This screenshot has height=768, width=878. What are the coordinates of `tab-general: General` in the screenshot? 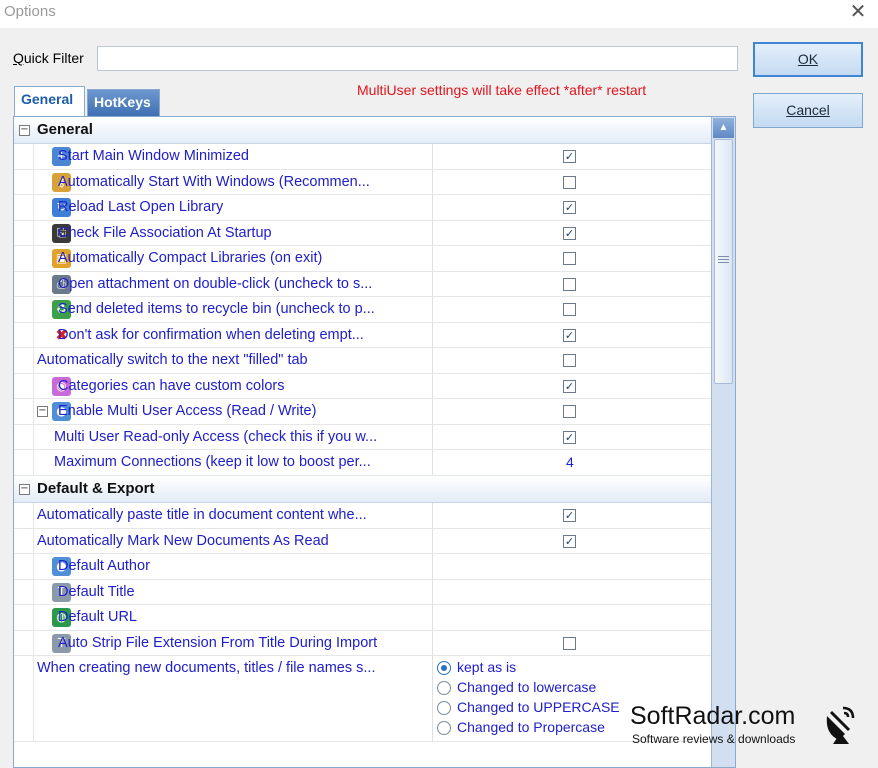 It's located at (49, 101).